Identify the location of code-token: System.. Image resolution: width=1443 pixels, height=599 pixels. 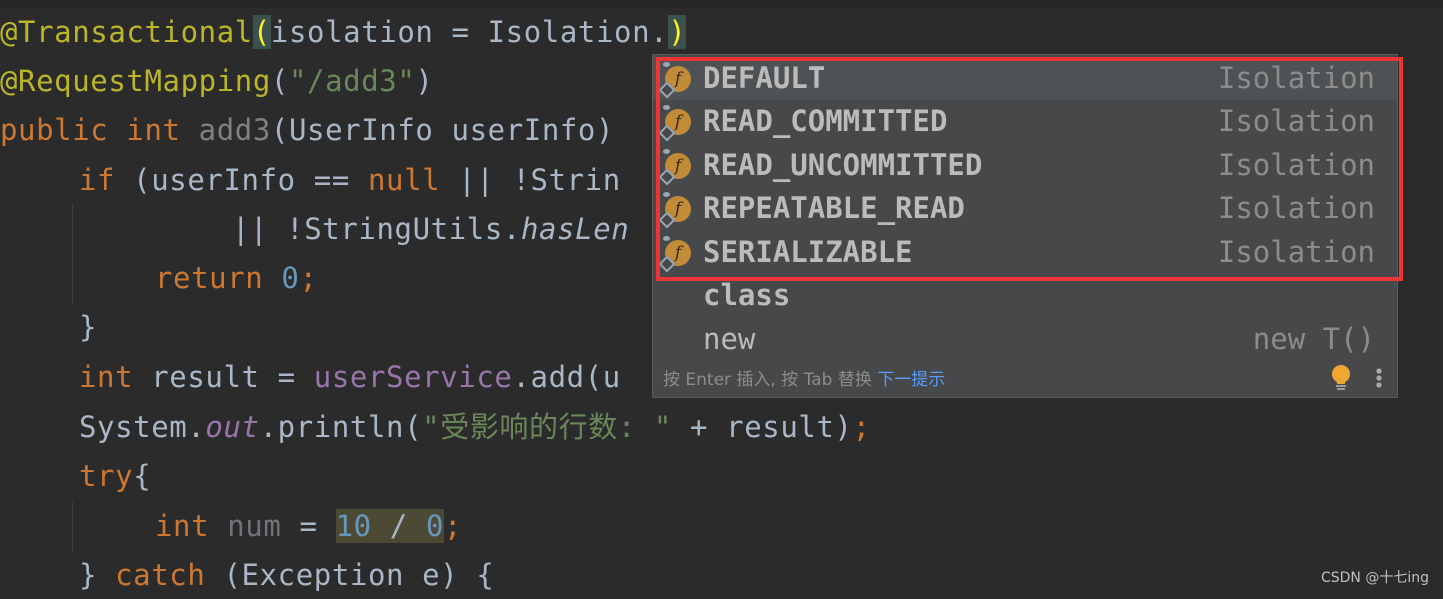
(142, 427).